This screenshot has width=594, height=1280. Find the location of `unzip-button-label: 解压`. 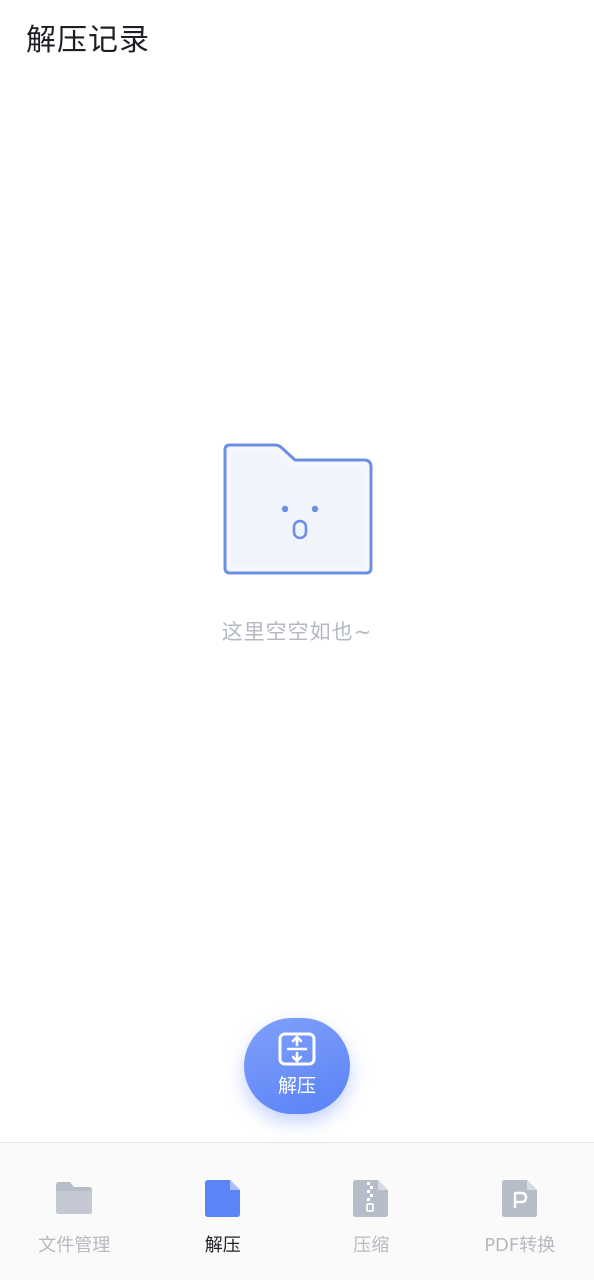

unzip-button-label: 解压 is located at coordinates (296, 1085).